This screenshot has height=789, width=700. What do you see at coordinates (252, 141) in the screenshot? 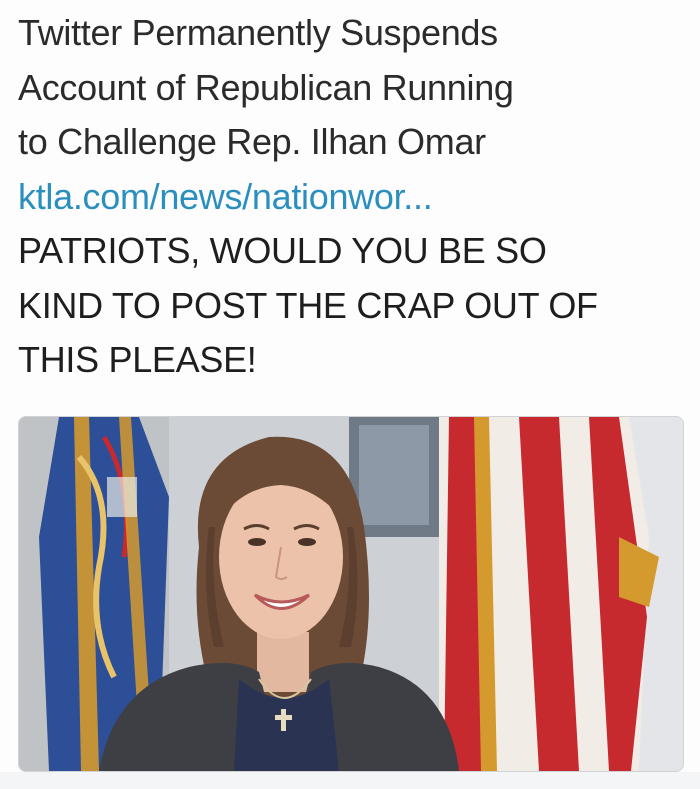
I see `headline-line-3: to Challenge Rep. Ilhan Omar` at bounding box center [252, 141].